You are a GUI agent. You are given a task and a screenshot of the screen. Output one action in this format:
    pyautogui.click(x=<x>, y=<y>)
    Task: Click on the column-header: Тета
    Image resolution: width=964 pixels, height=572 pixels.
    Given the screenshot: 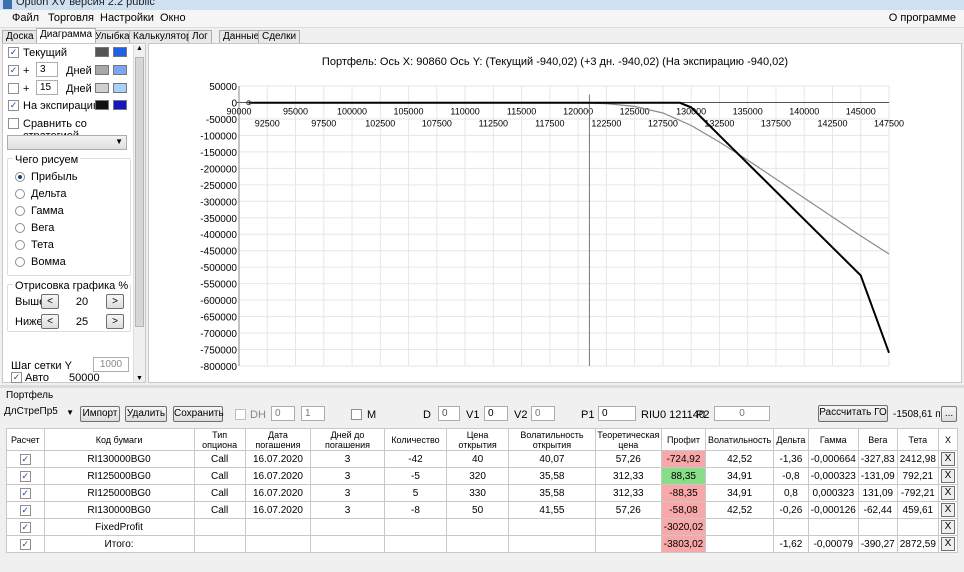 What is the action you would take?
    pyautogui.click(x=917, y=439)
    